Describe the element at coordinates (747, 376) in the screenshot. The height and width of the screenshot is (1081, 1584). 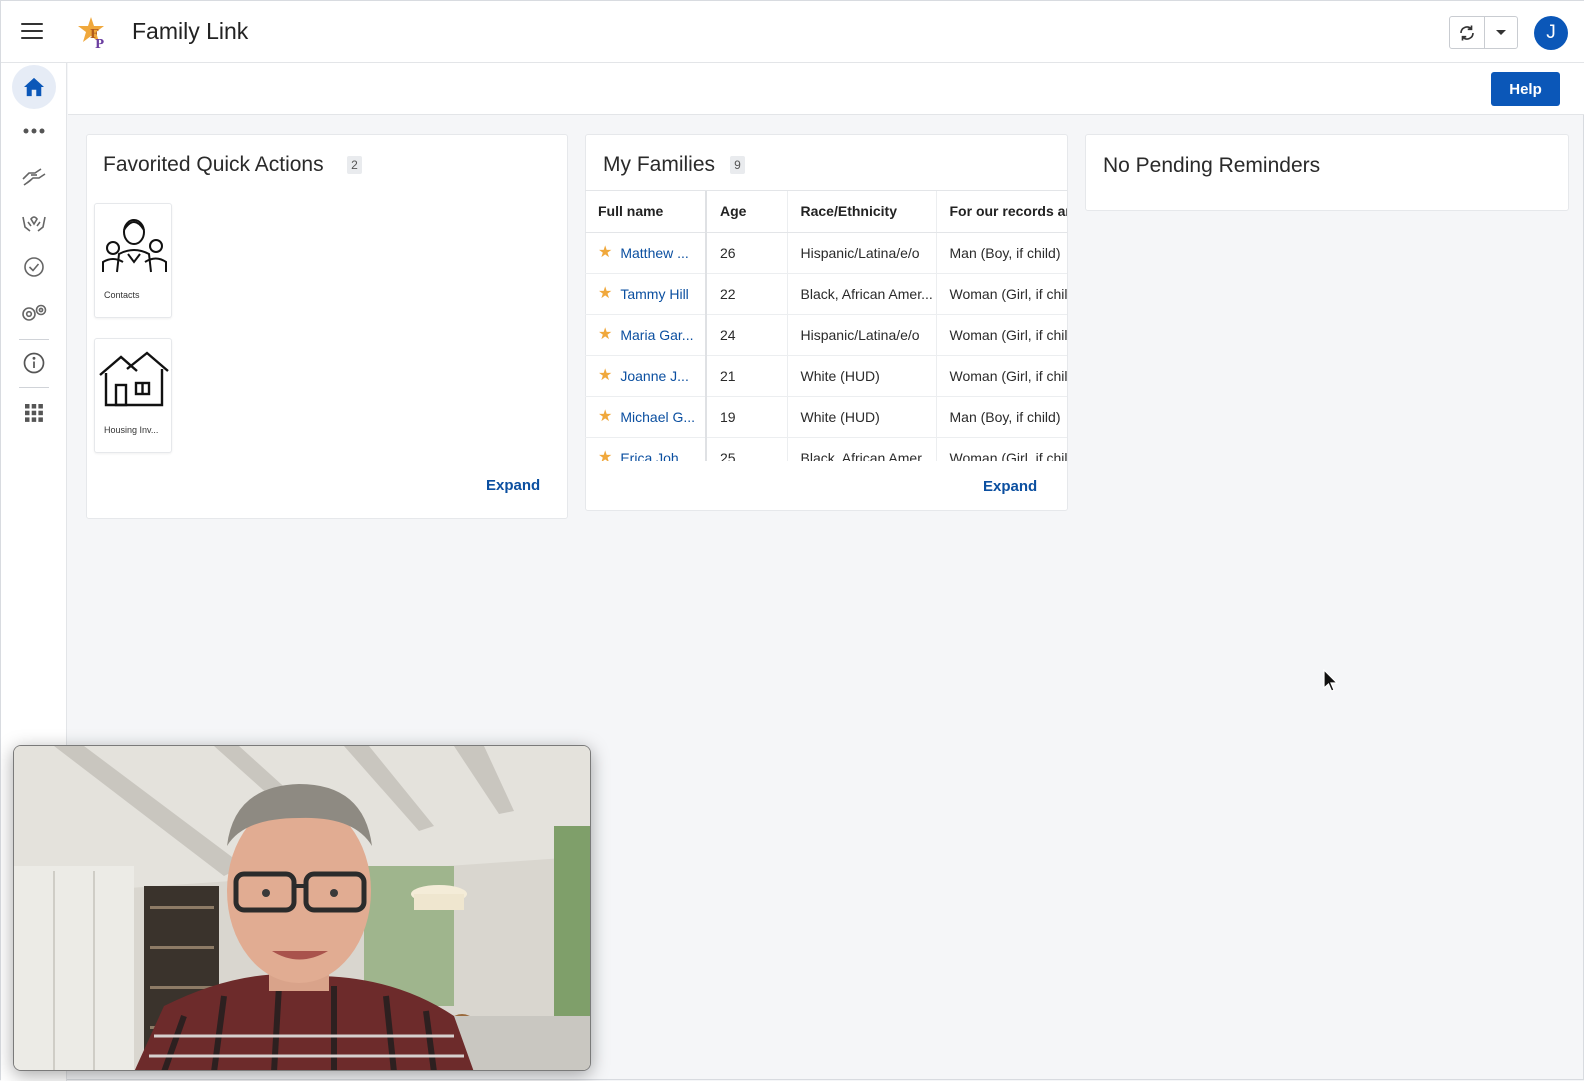
I see `age-cell: 21` at that location.